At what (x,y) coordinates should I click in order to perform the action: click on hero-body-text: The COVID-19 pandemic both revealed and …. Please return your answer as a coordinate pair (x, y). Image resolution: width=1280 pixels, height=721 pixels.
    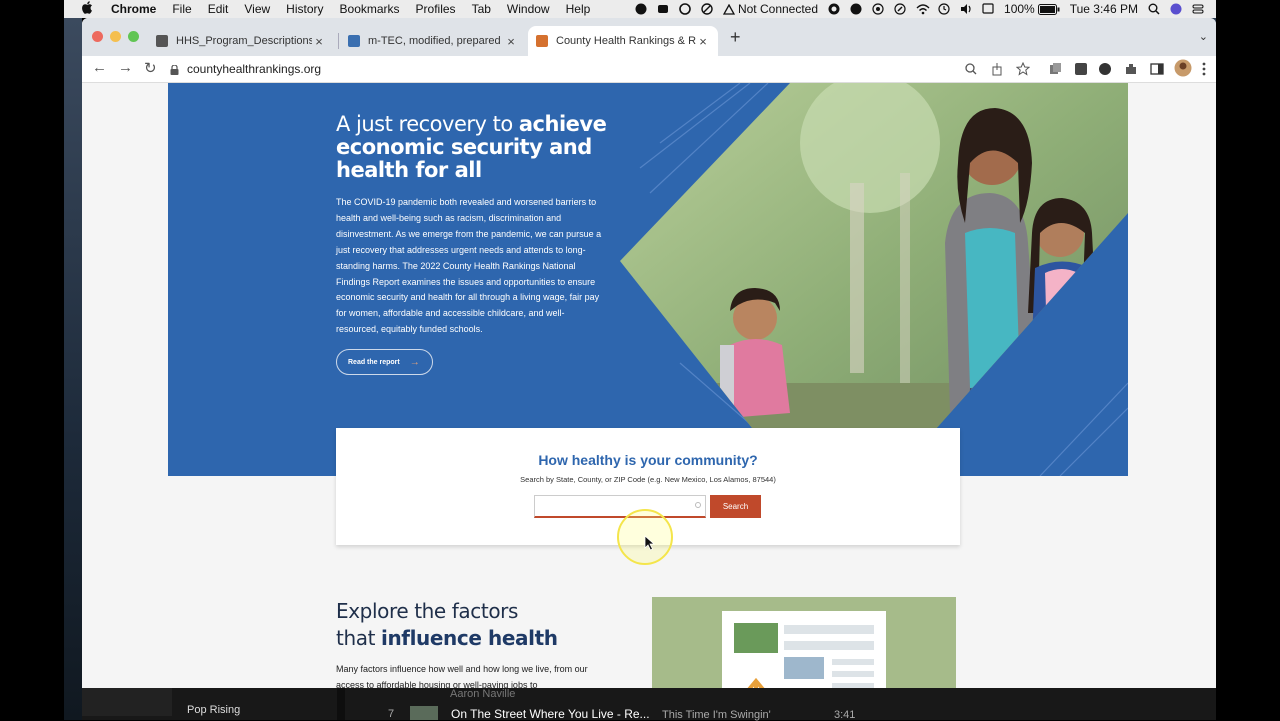
    Looking at the image, I should click on (469, 266).